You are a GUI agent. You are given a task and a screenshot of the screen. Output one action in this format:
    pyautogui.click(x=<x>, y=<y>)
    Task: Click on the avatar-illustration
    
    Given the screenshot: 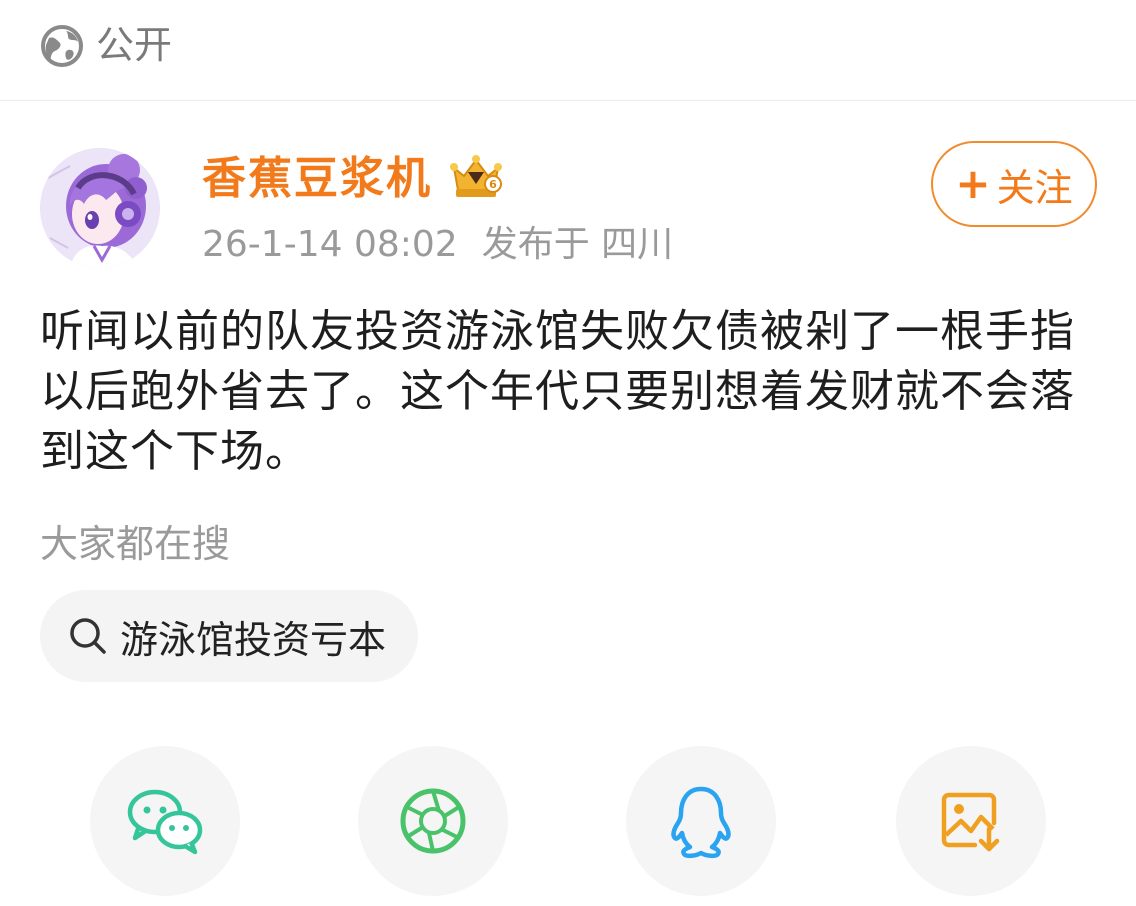 What is the action you would take?
    pyautogui.click(x=100, y=208)
    